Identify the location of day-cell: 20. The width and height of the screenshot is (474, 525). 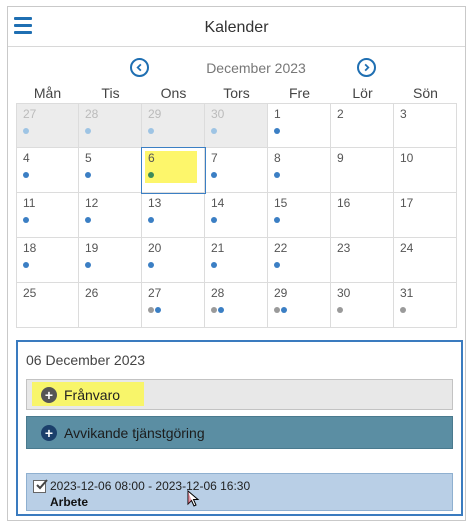
(173, 260).